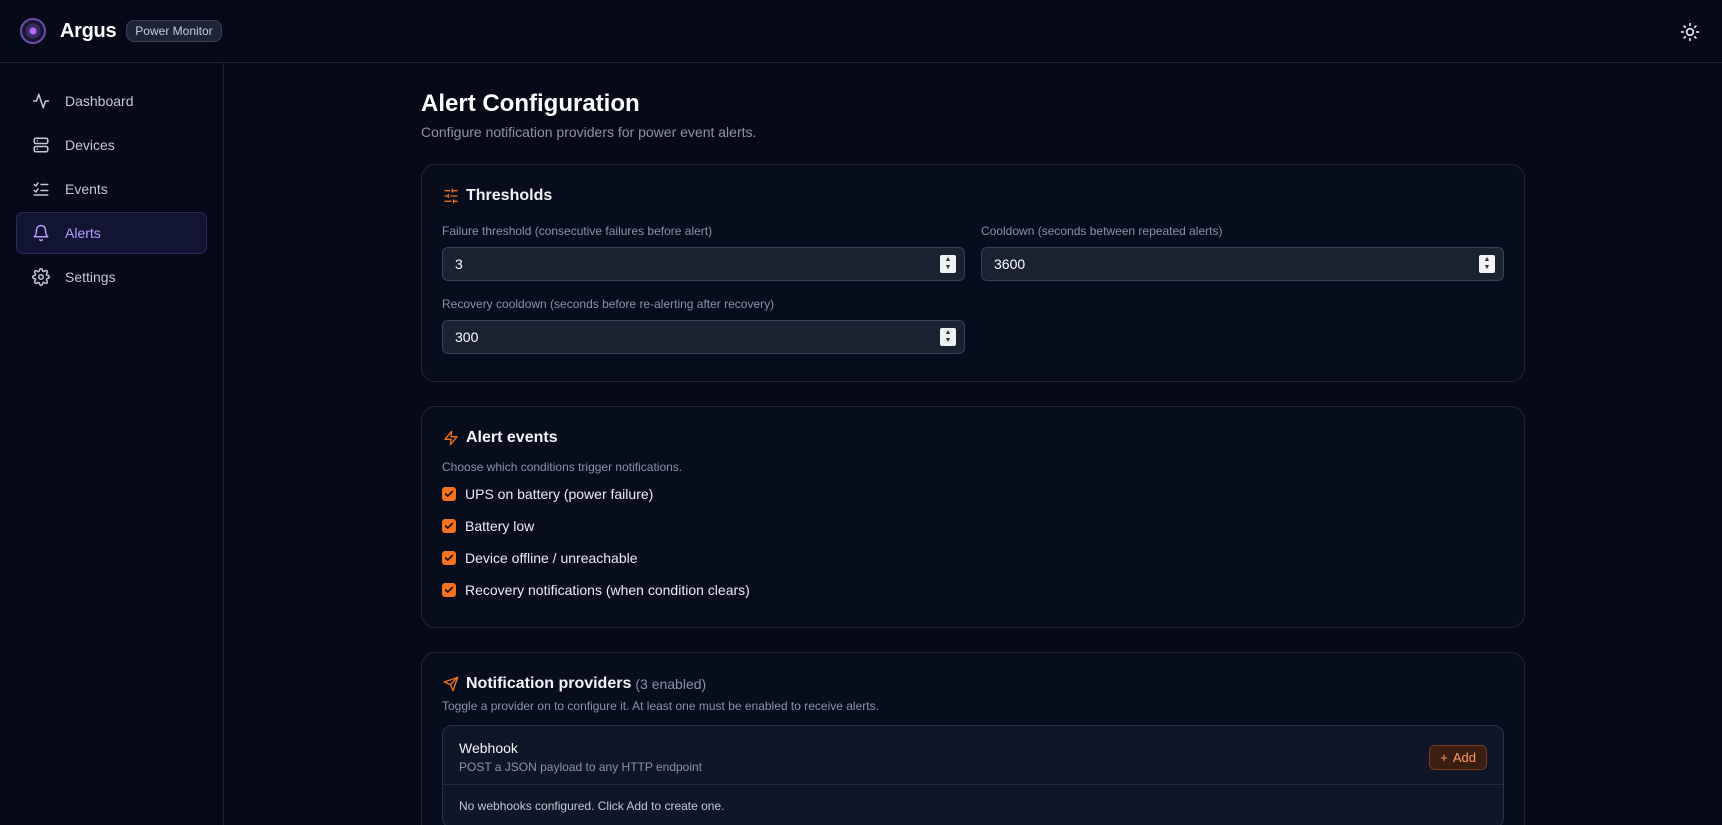  I want to click on zap-icon, so click(451, 438).